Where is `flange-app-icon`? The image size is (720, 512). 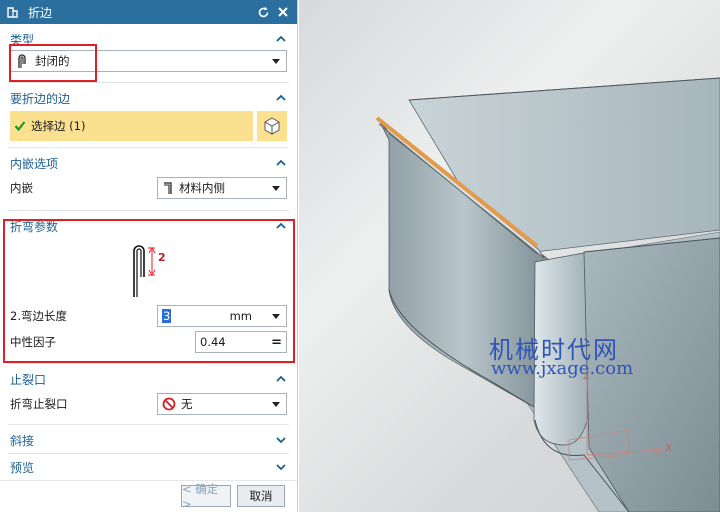 flange-app-icon is located at coordinates (13, 12).